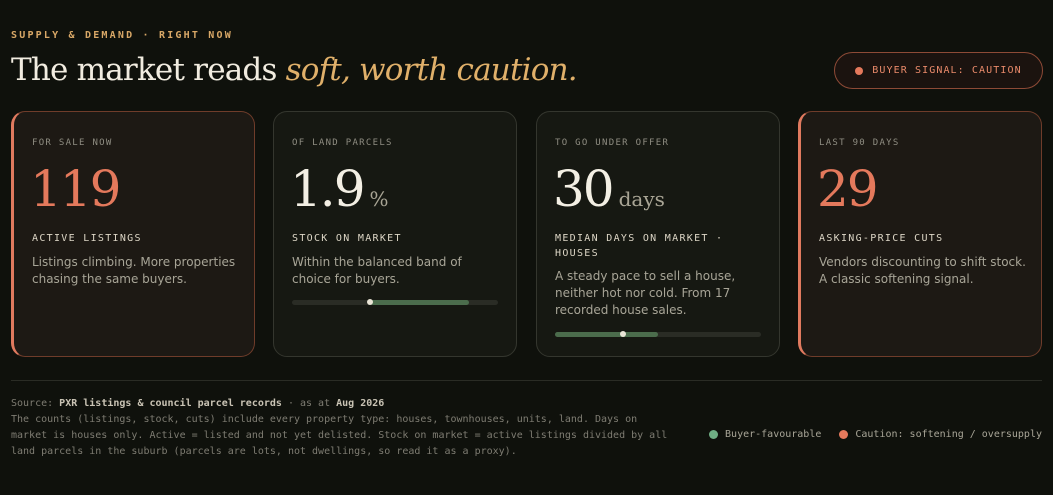 The width and height of the screenshot is (1053, 495). What do you see at coordinates (612, 143) in the screenshot?
I see `card-eyebrow: TO GO UNDER OFFER` at bounding box center [612, 143].